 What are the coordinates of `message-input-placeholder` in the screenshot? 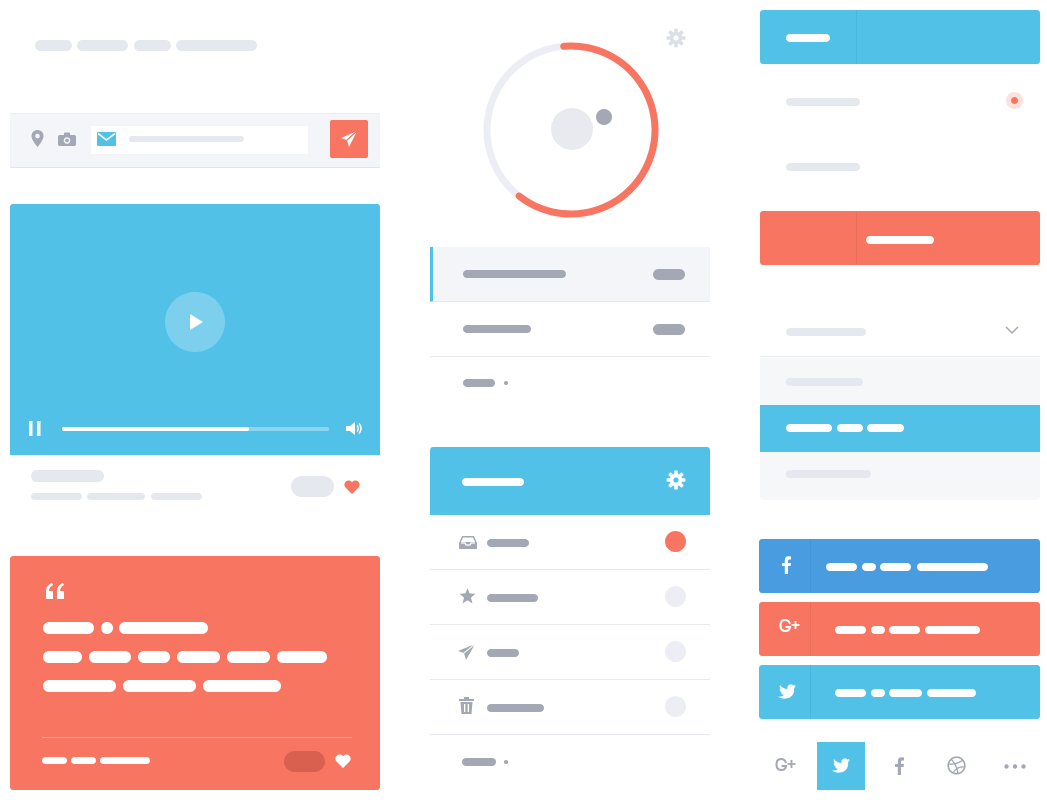 It's located at (186, 139).